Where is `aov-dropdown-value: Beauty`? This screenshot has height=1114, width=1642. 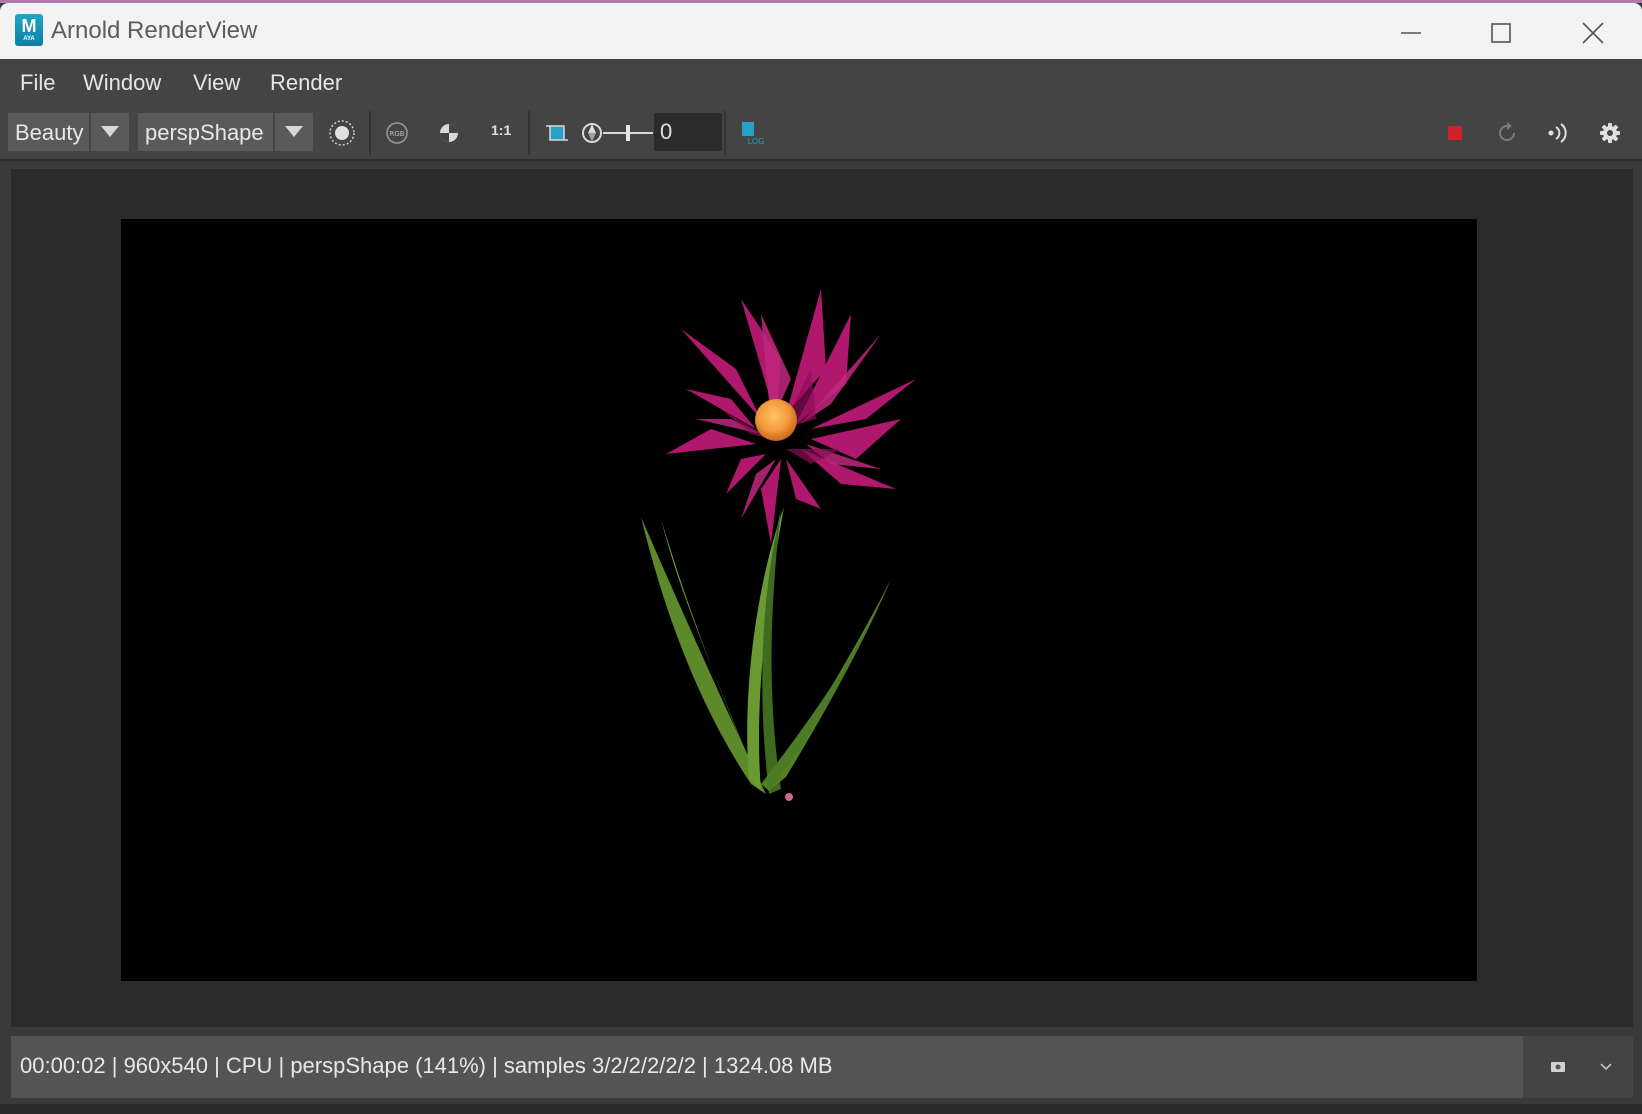 aov-dropdown-value: Beauty is located at coordinates (49, 132).